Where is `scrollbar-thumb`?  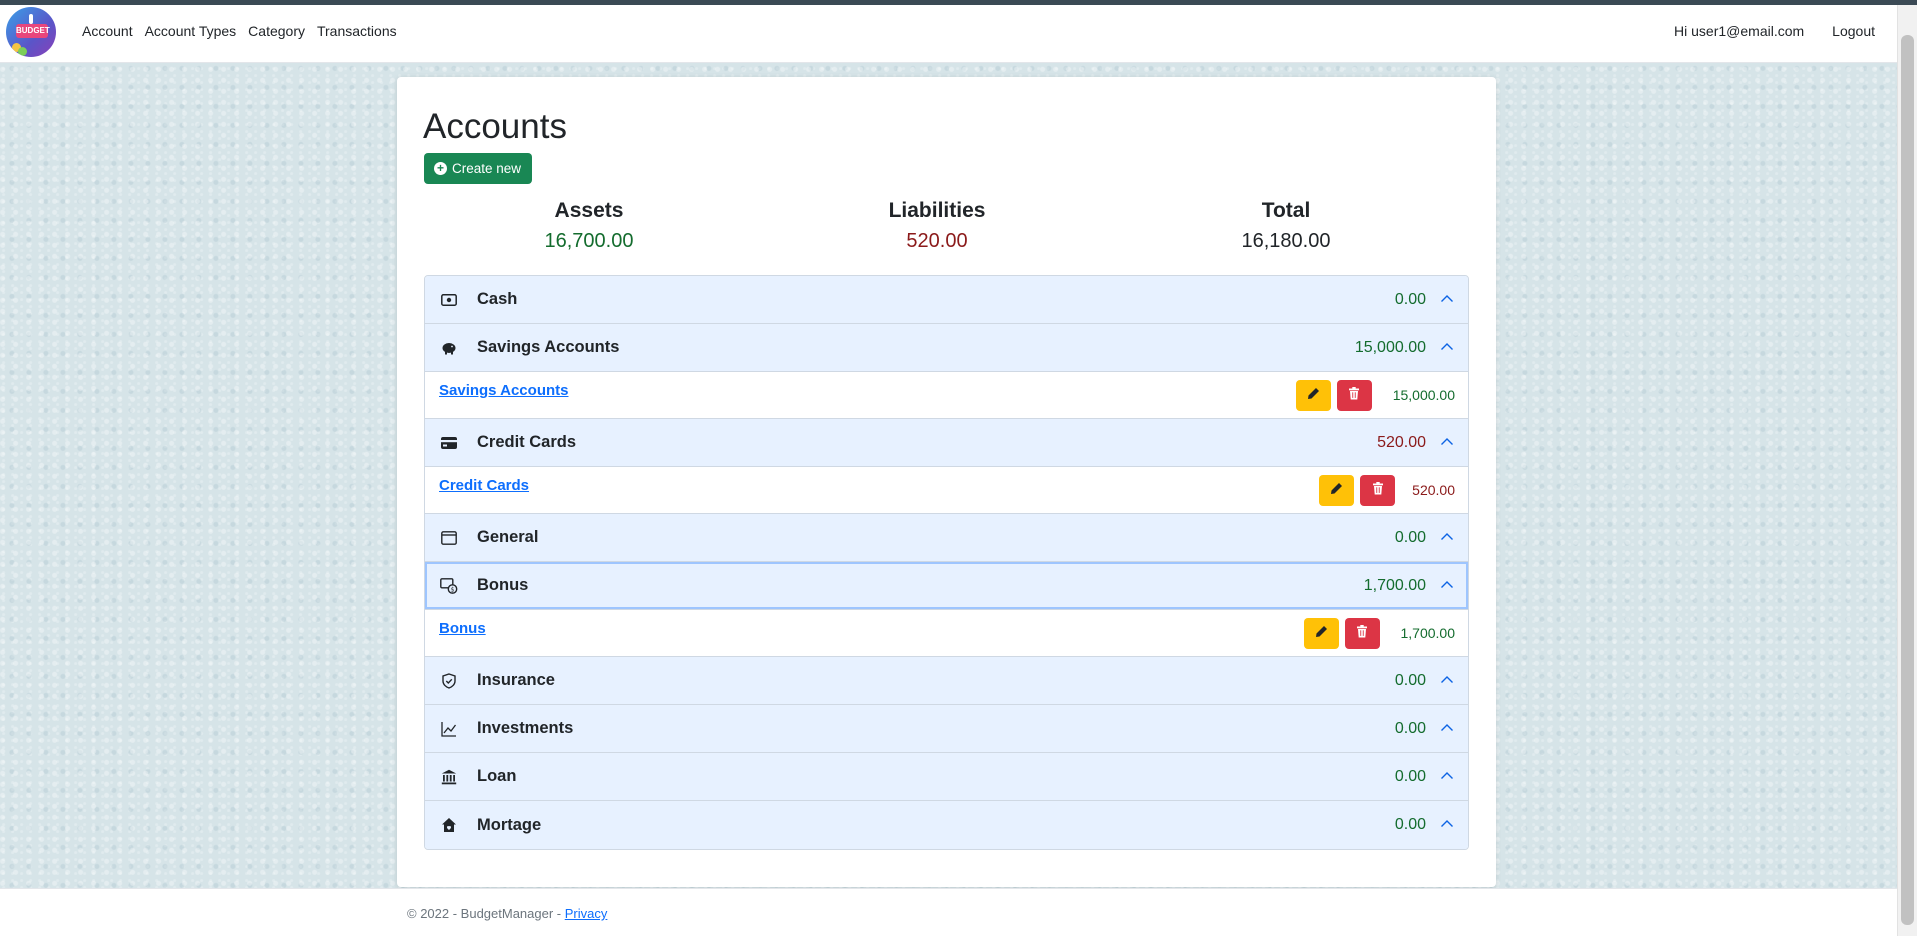
scrollbar-thumb is located at coordinates (1907, 480).